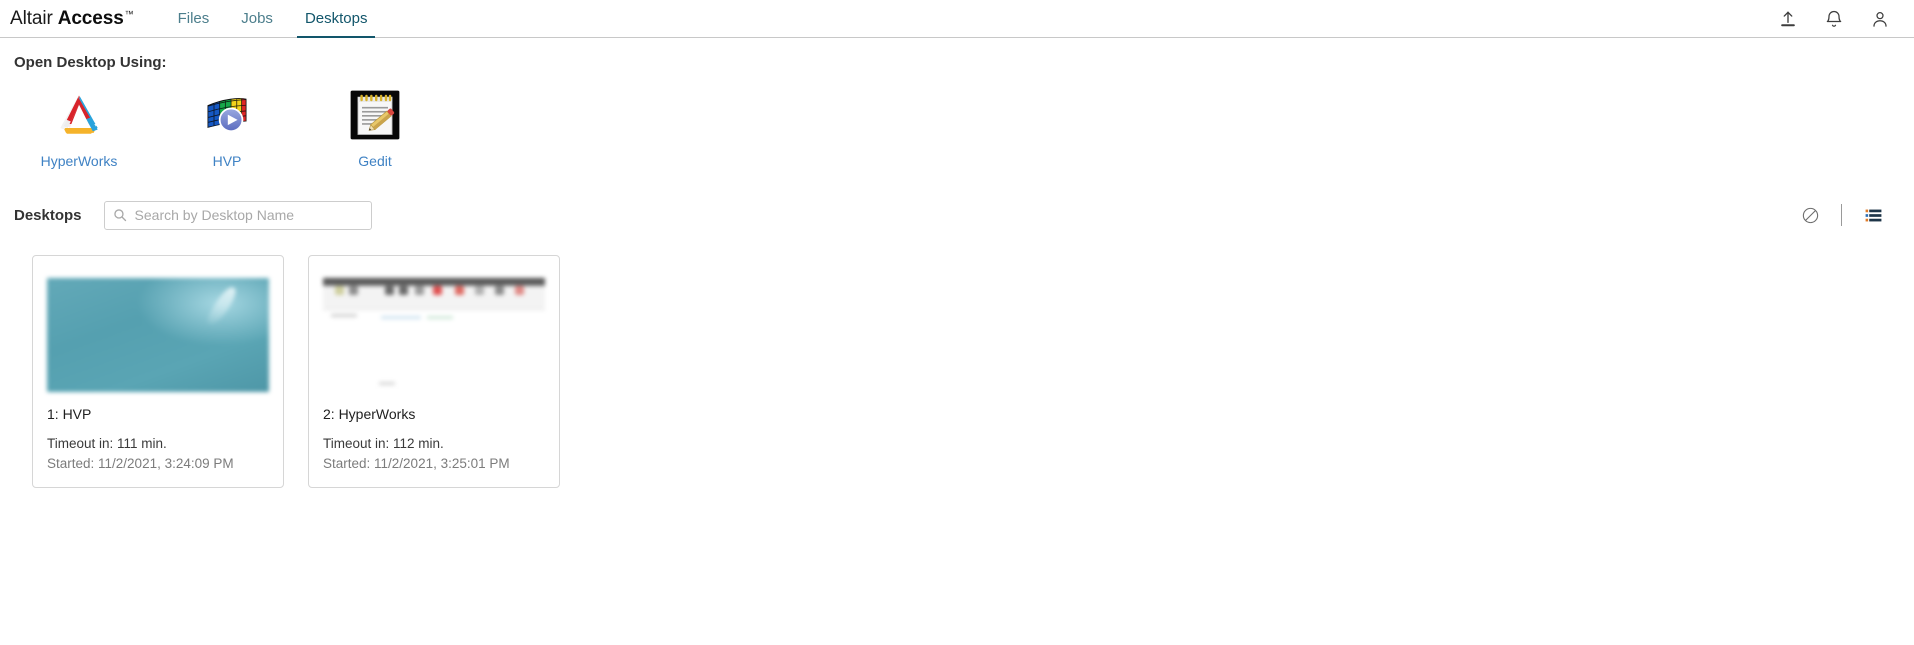  Describe the element at coordinates (79, 115) in the screenshot. I see `hyperworks-icon` at that location.